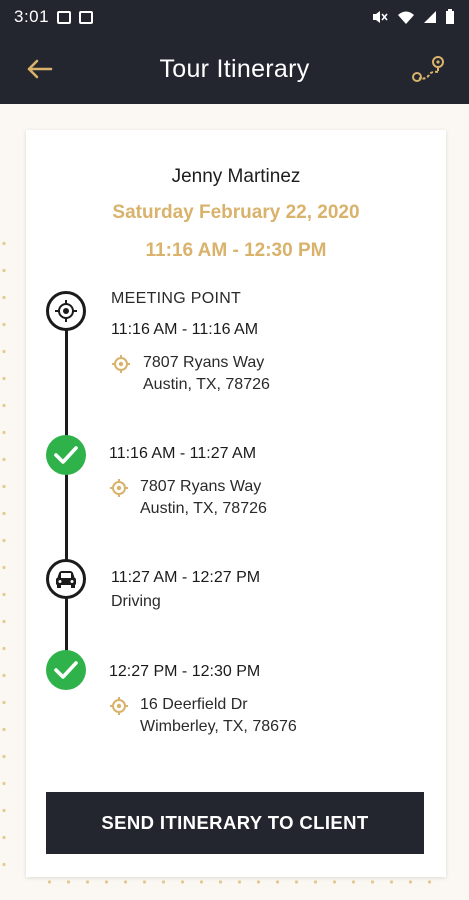 The image size is (469, 900). I want to click on status-icons, so click(413, 17).